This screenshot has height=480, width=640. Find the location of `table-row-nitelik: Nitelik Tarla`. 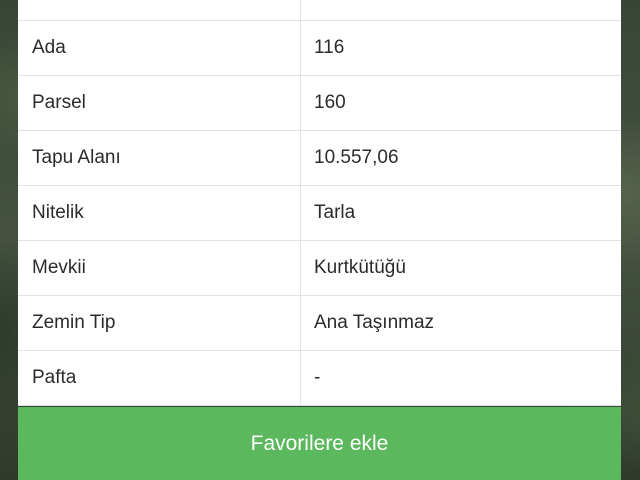

table-row-nitelik: Nitelik Tarla is located at coordinates (319, 213).